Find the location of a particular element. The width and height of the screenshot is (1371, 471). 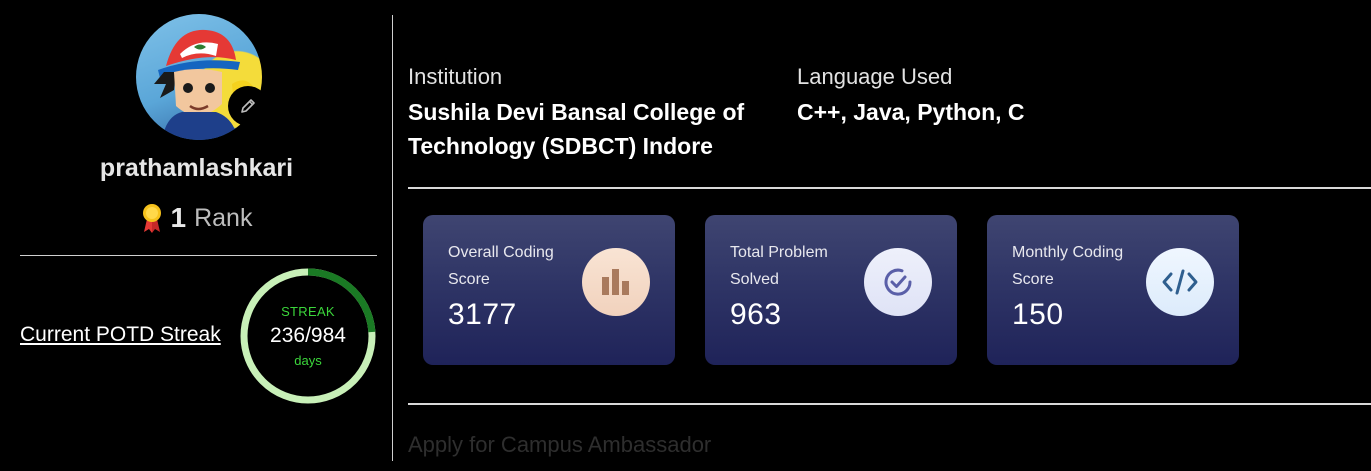

language-value: C++, Java, Python, C is located at coordinates (911, 112).